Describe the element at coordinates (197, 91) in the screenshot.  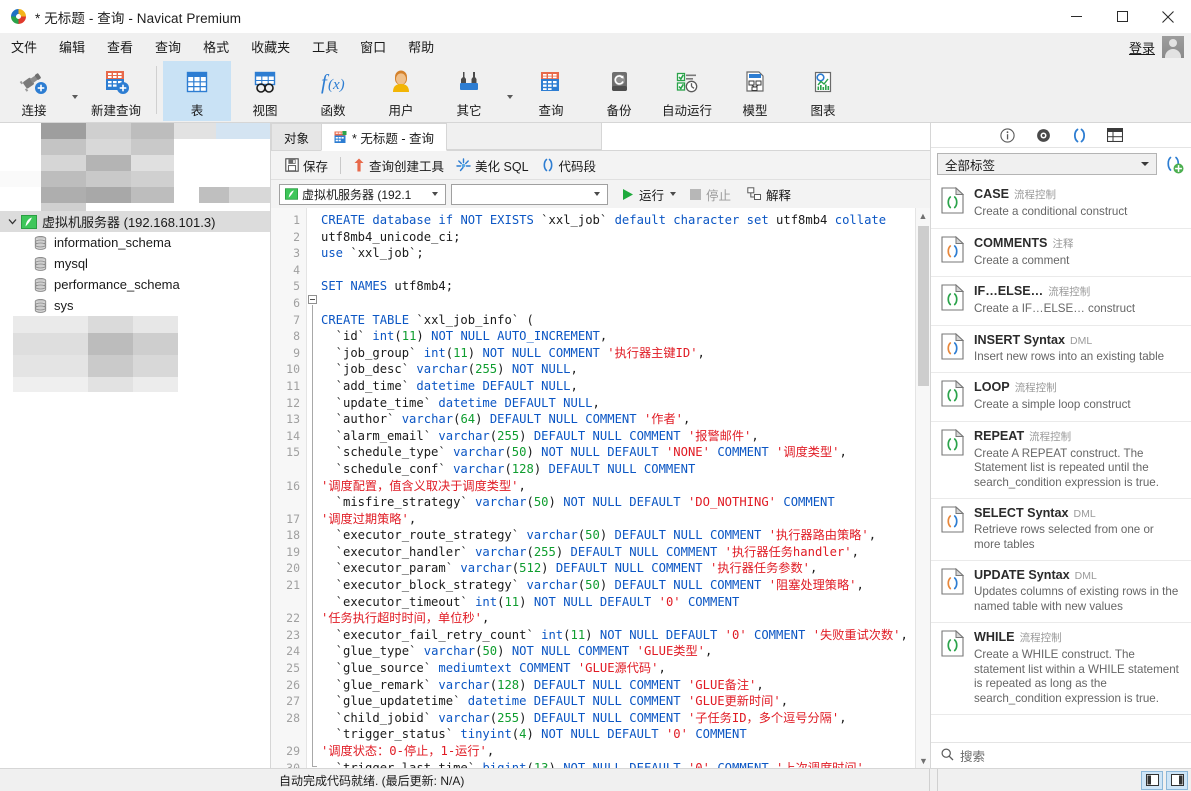
I see `ribbon-button-table: 表` at that location.